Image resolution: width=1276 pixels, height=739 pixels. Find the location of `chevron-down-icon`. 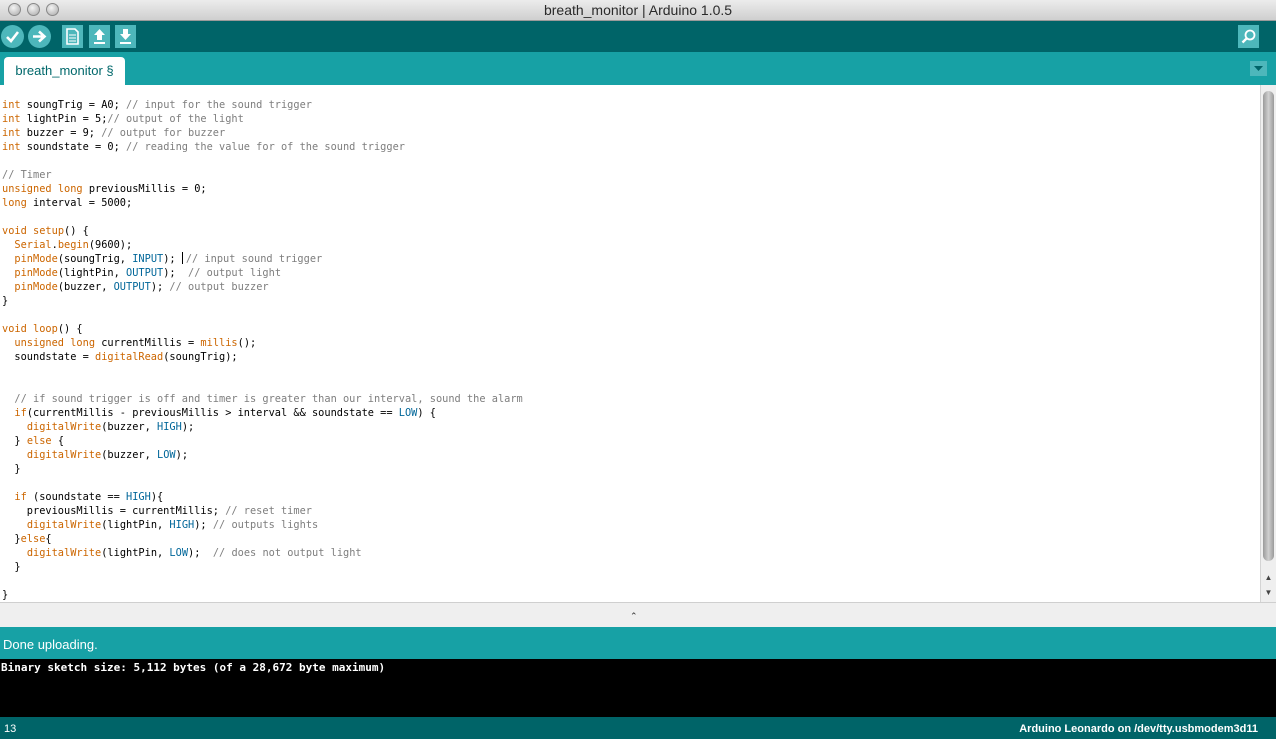

chevron-down-icon is located at coordinates (1258, 68).